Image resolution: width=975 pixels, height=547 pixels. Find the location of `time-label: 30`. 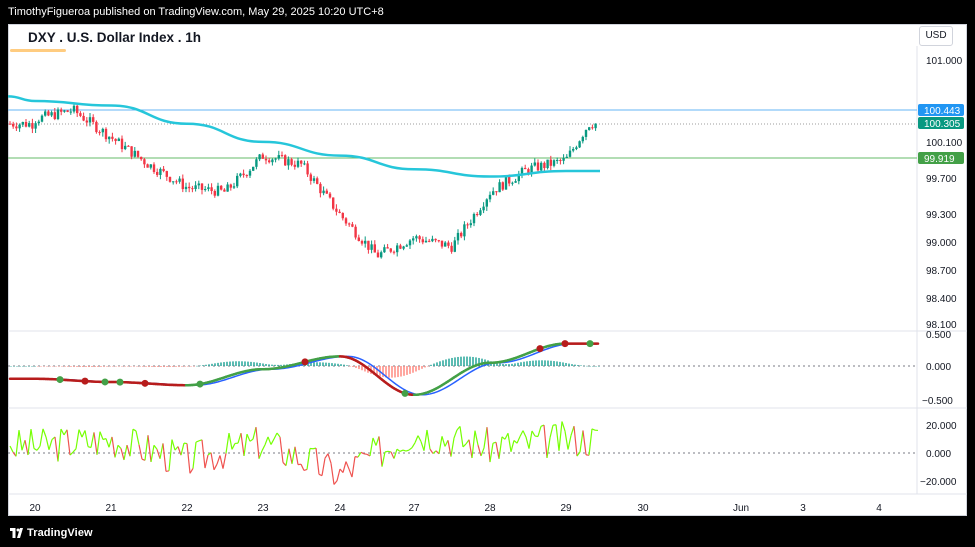

time-label: 30 is located at coordinates (643, 508).